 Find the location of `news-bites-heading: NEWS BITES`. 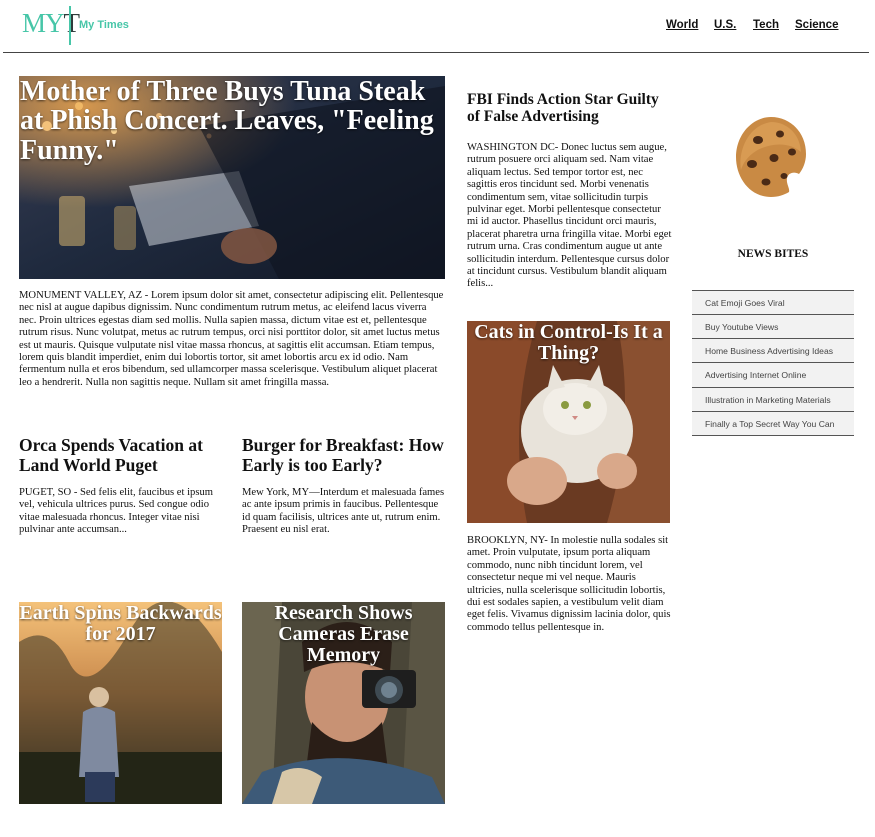

news-bites-heading: NEWS BITES is located at coordinates (773, 254).